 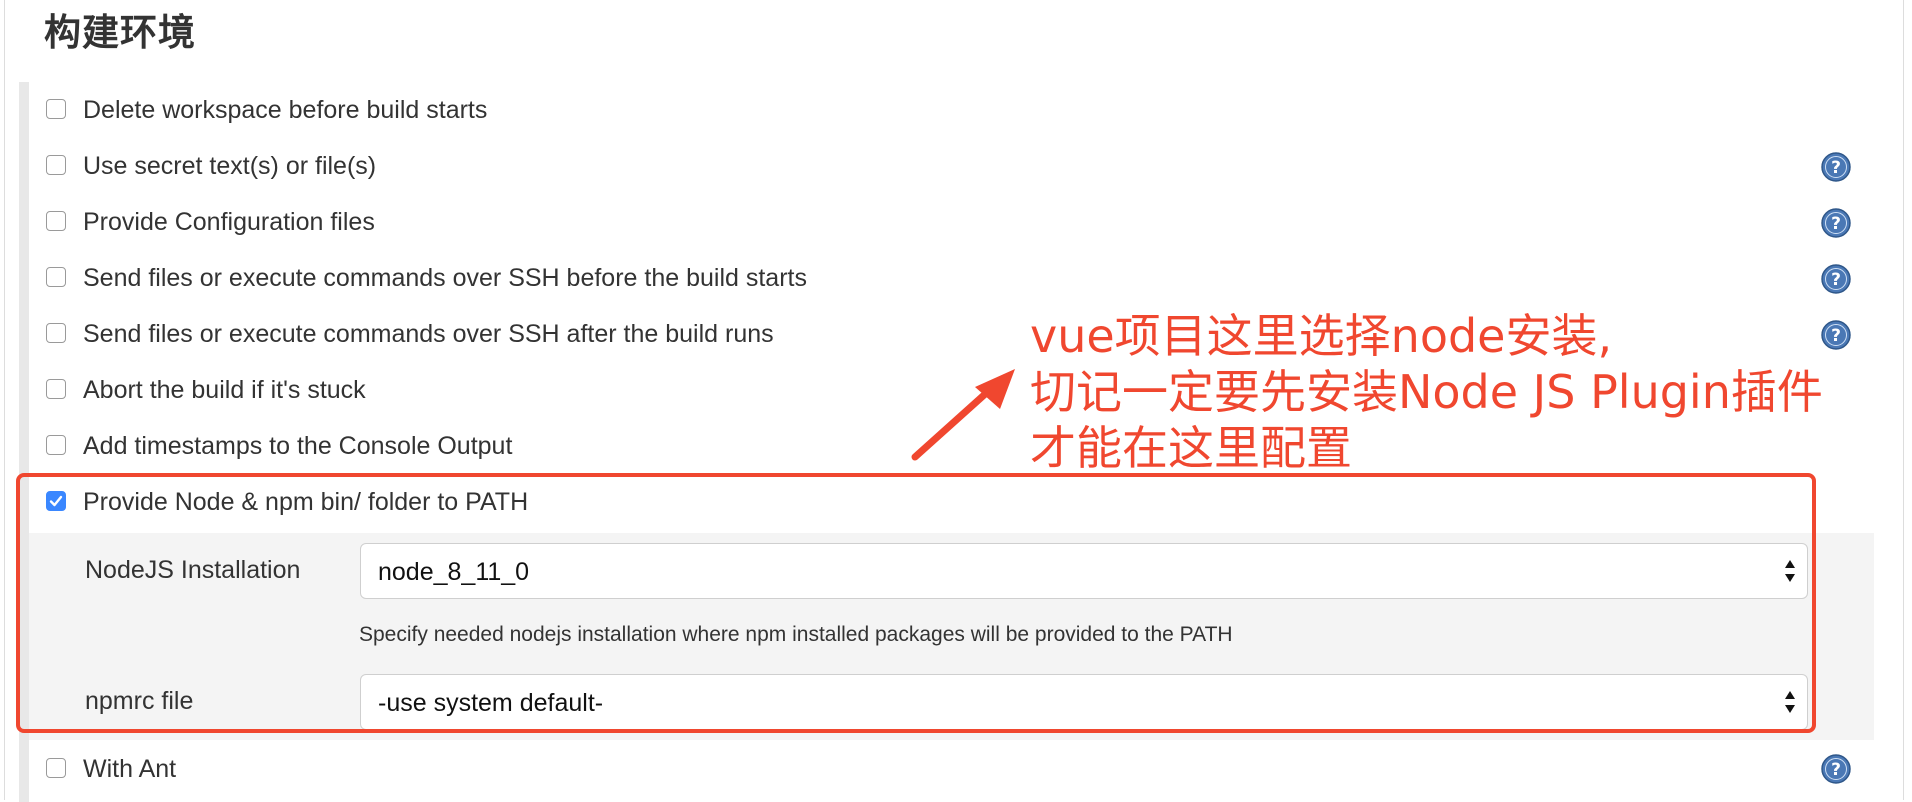 I want to click on annotation-arrow-icon, so click(x=963, y=415).